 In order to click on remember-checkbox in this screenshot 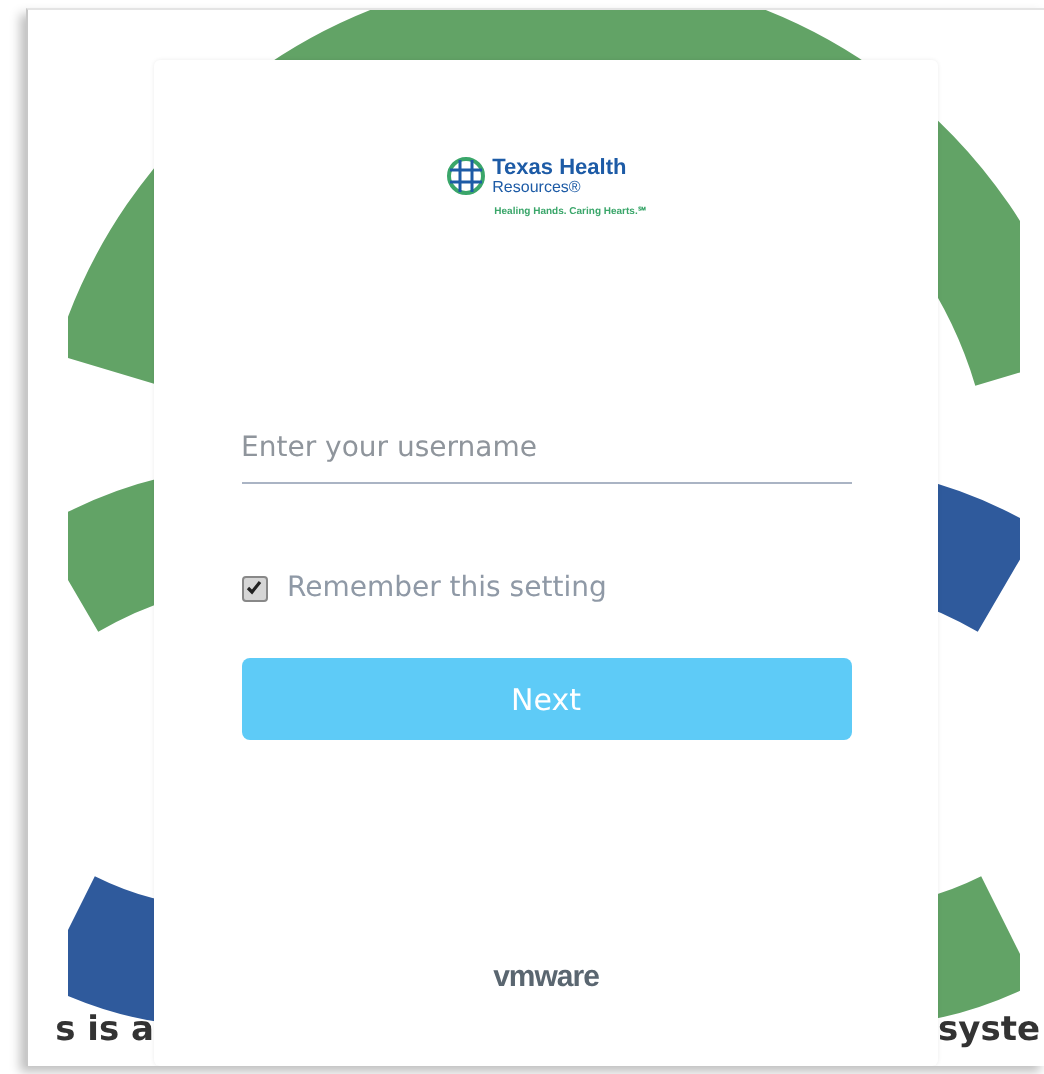, I will do `click(254, 588)`.